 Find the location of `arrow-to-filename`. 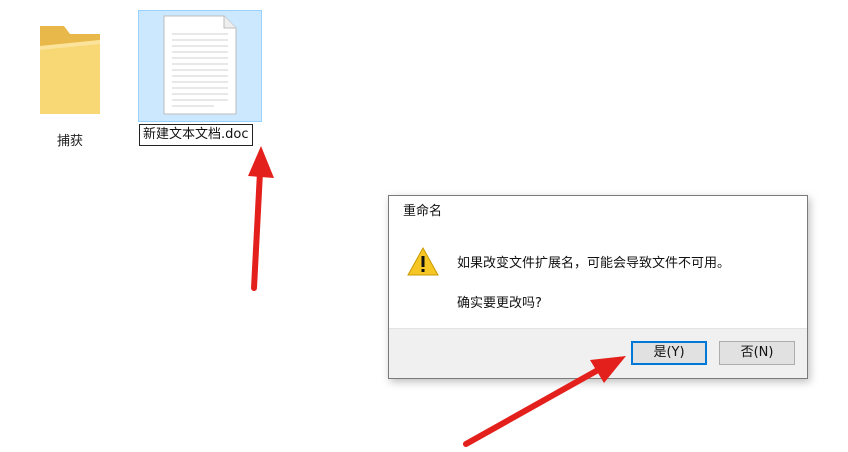

arrow-to-filename is located at coordinates (261, 218).